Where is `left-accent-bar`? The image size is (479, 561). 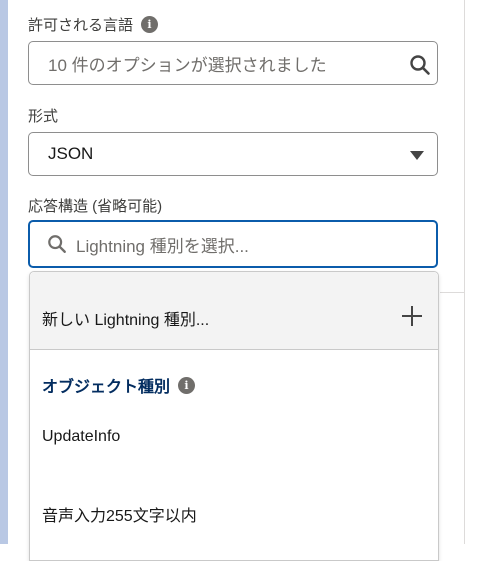 left-accent-bar is located at coordinates (4, 272).